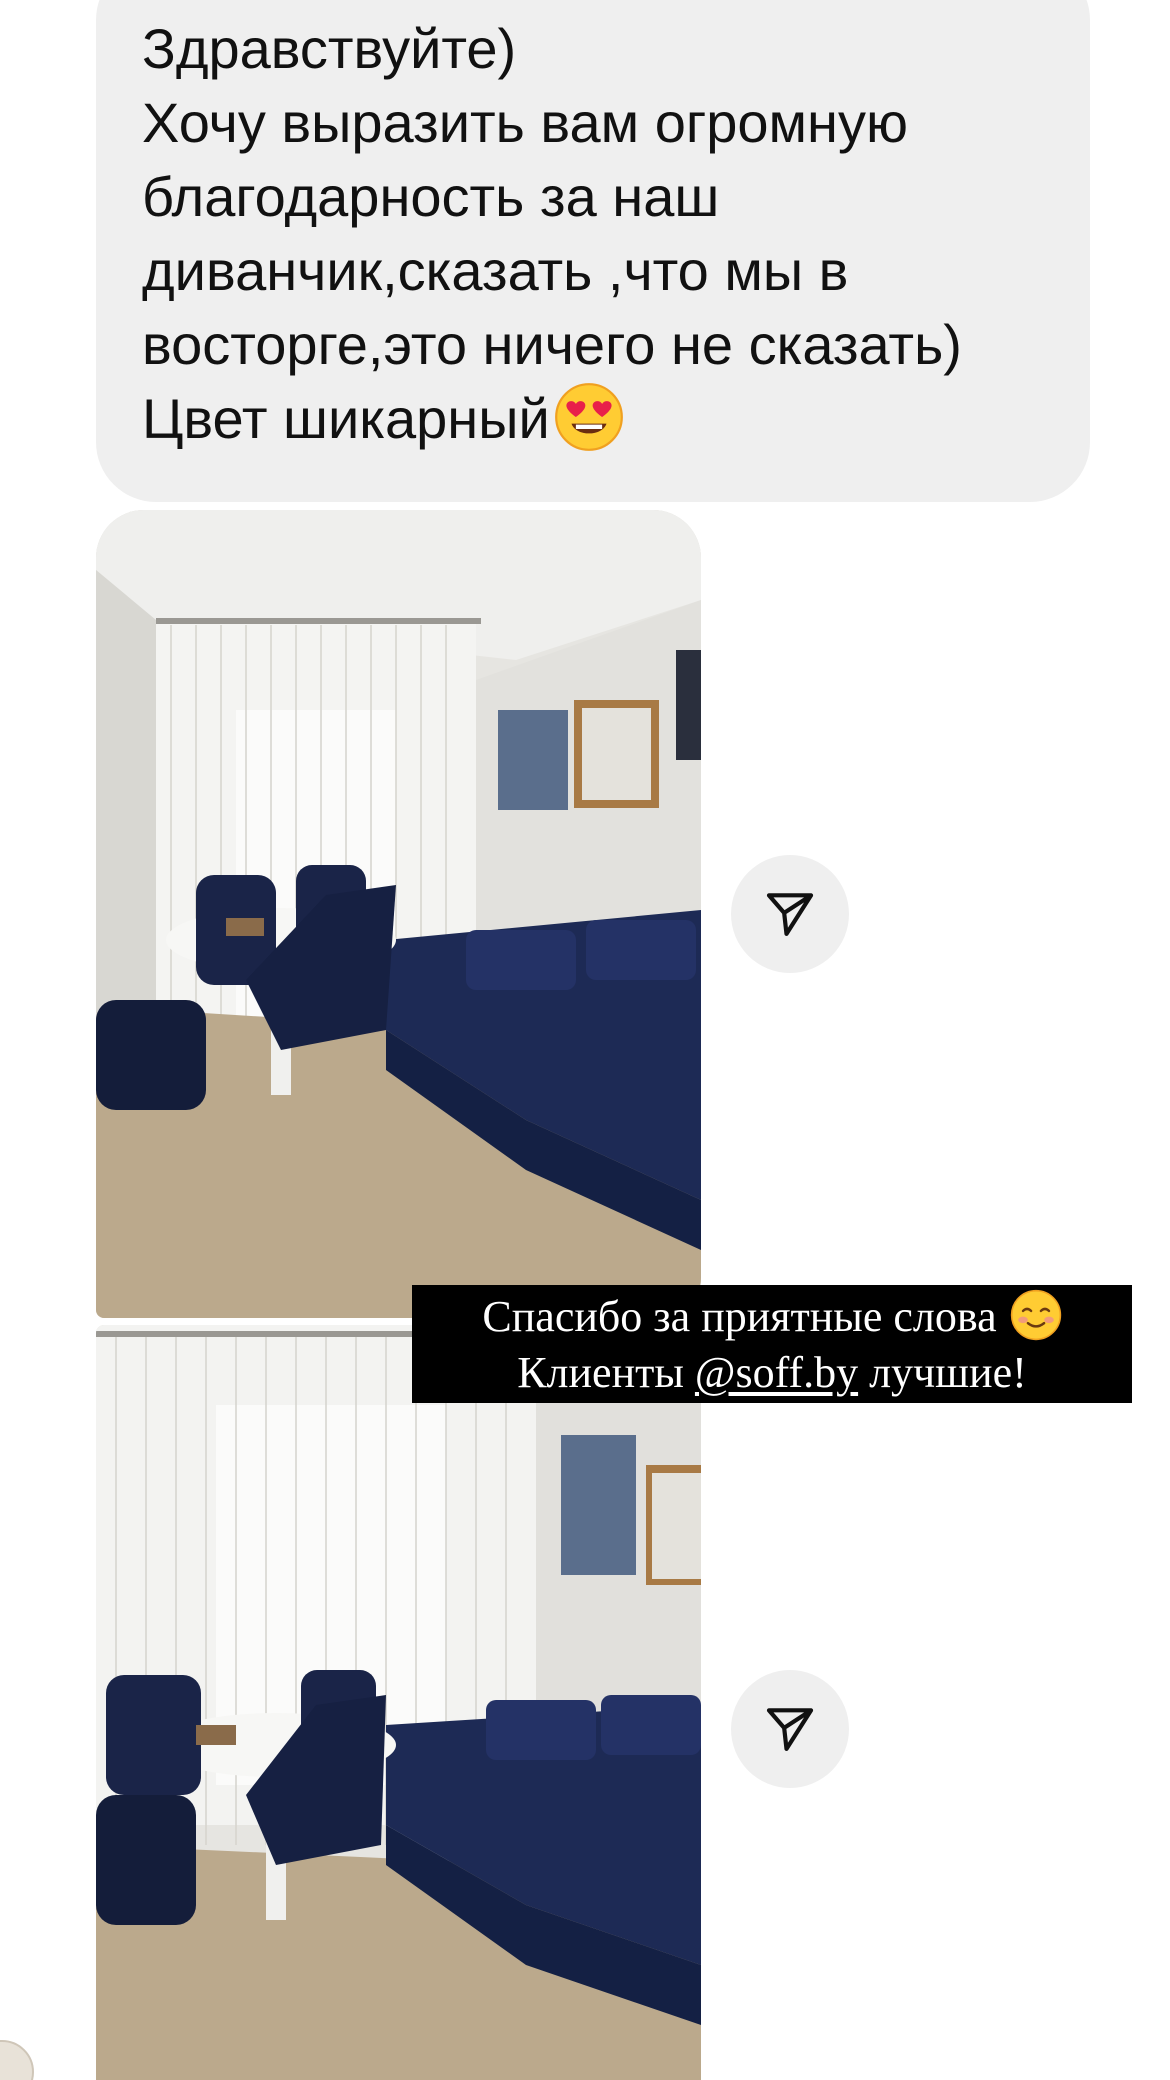 This screenshot has width=1170, height=2080. I want to click on caption-line-2: Клиенты @soff.by лучшие!, so click(772, 1373).